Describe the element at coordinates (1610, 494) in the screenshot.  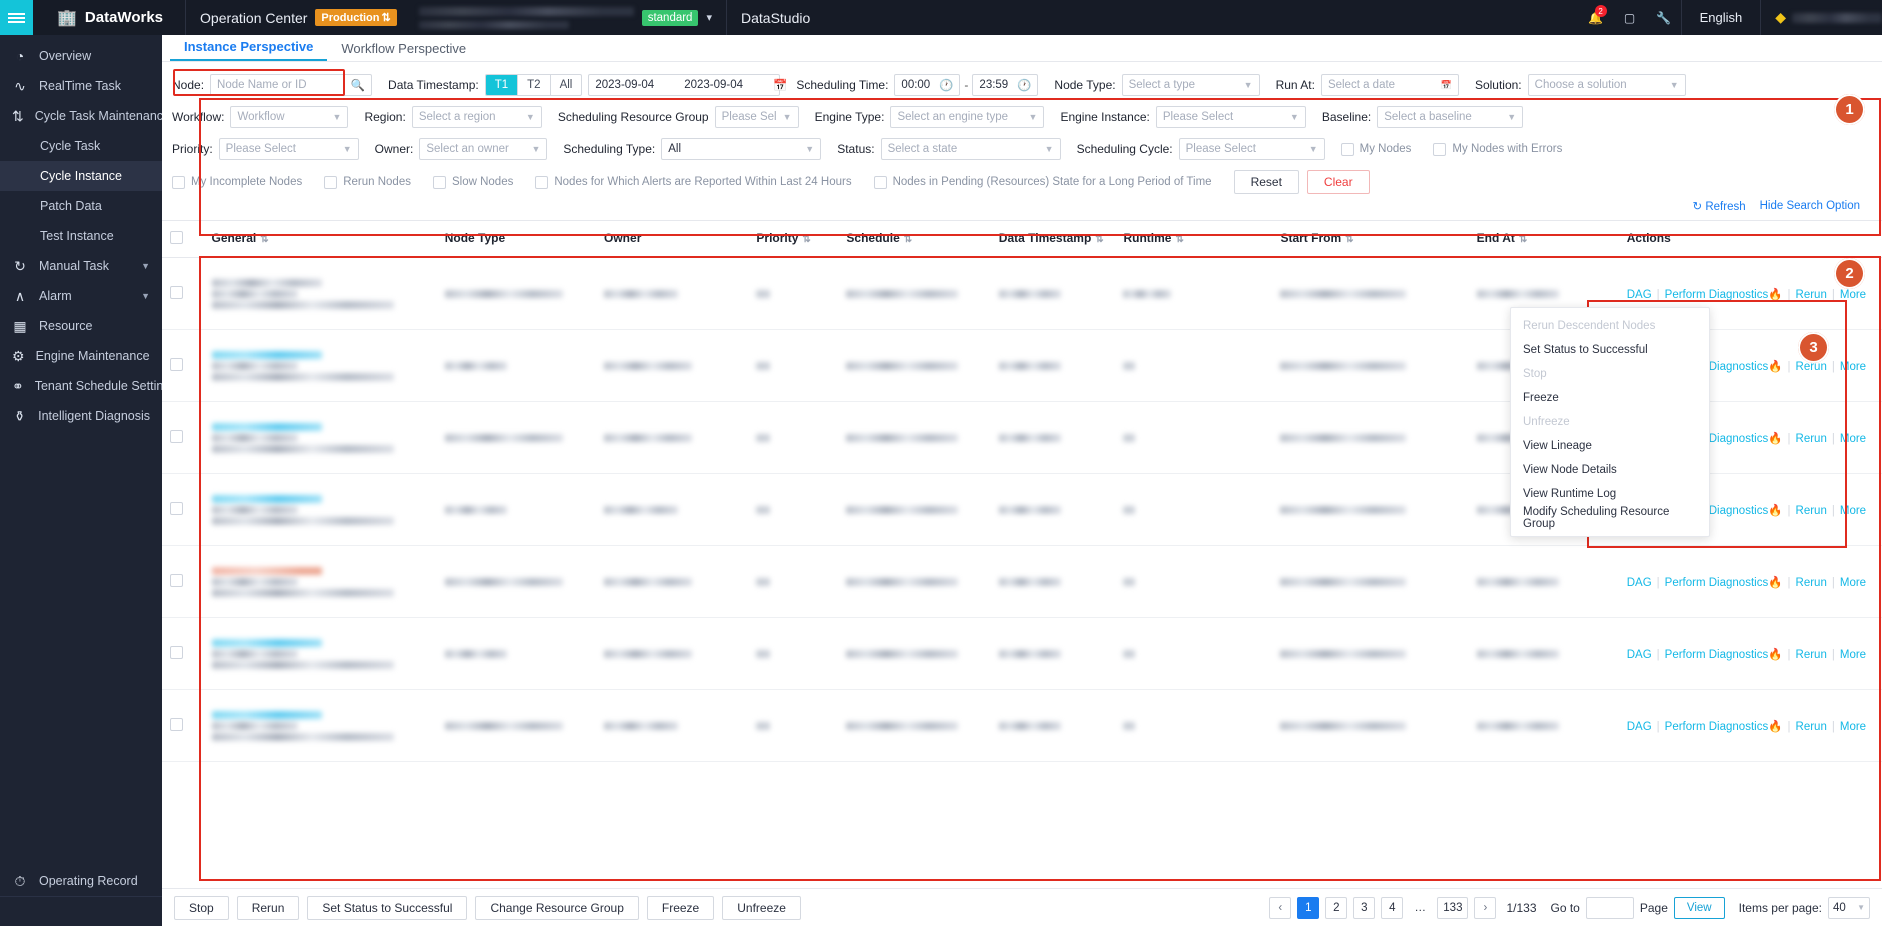
I see `context-menu-item-view-runtime-log: View Runtime Log` at that location.